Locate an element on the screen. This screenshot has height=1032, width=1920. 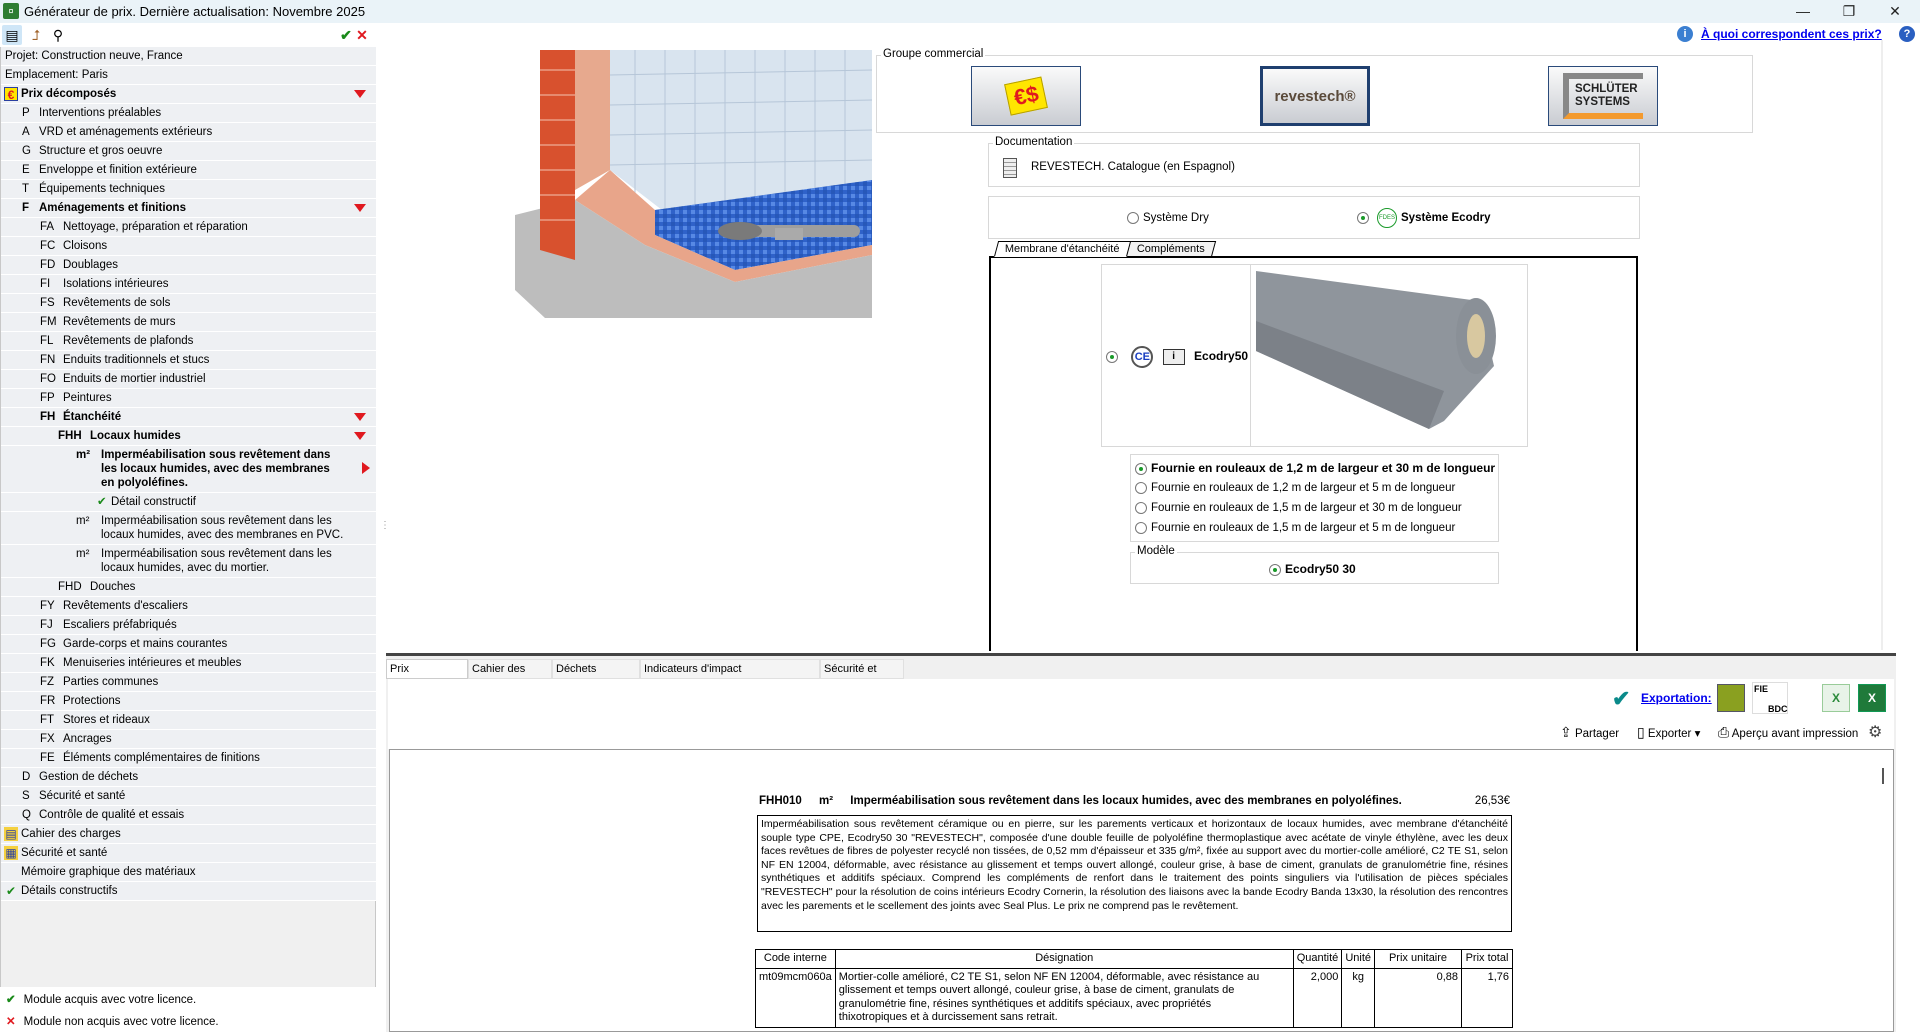
tab-complements: Compléments is located at coordinates (1171, 249).